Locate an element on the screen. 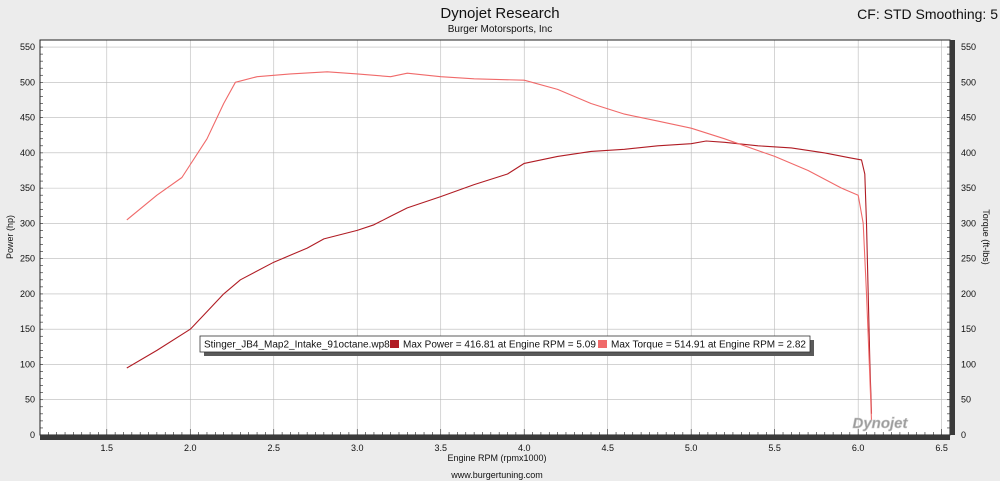  y-tick-label: 100 is located at coordinates (27, 364).